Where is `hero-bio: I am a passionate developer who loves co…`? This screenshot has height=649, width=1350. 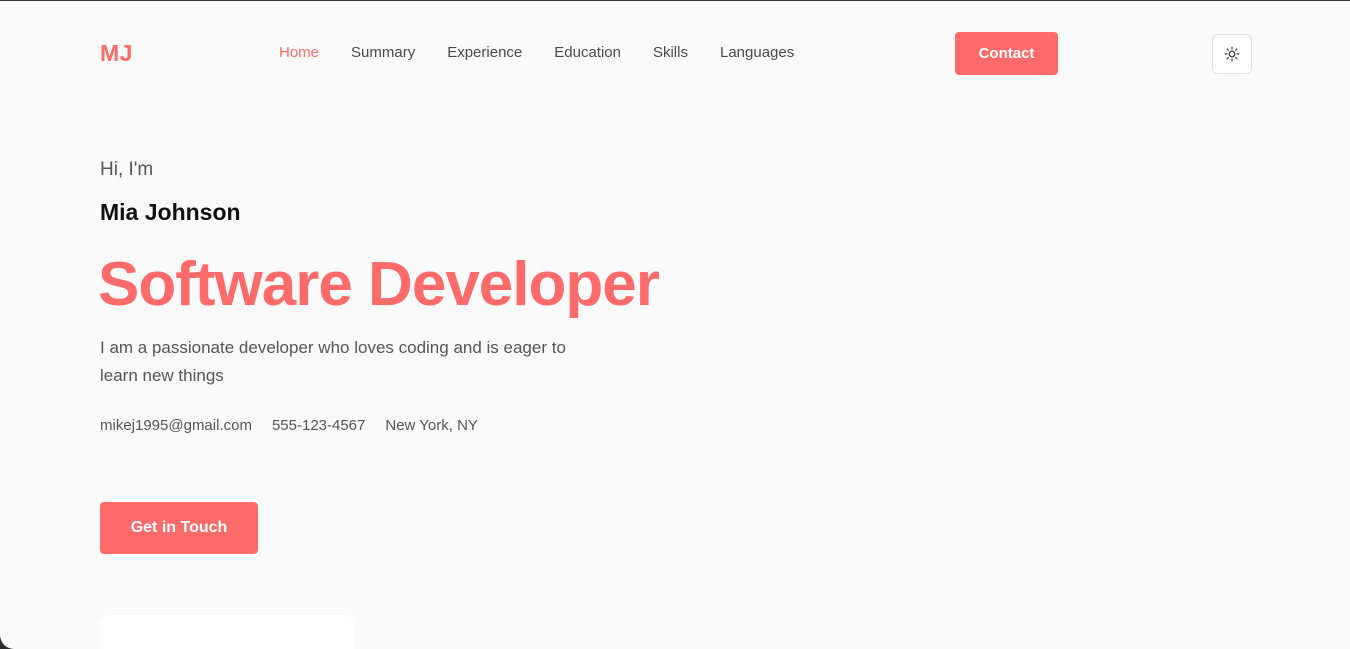 hero-bio: I am a passionate developer who loves co… is located at coordinates (333, 361).